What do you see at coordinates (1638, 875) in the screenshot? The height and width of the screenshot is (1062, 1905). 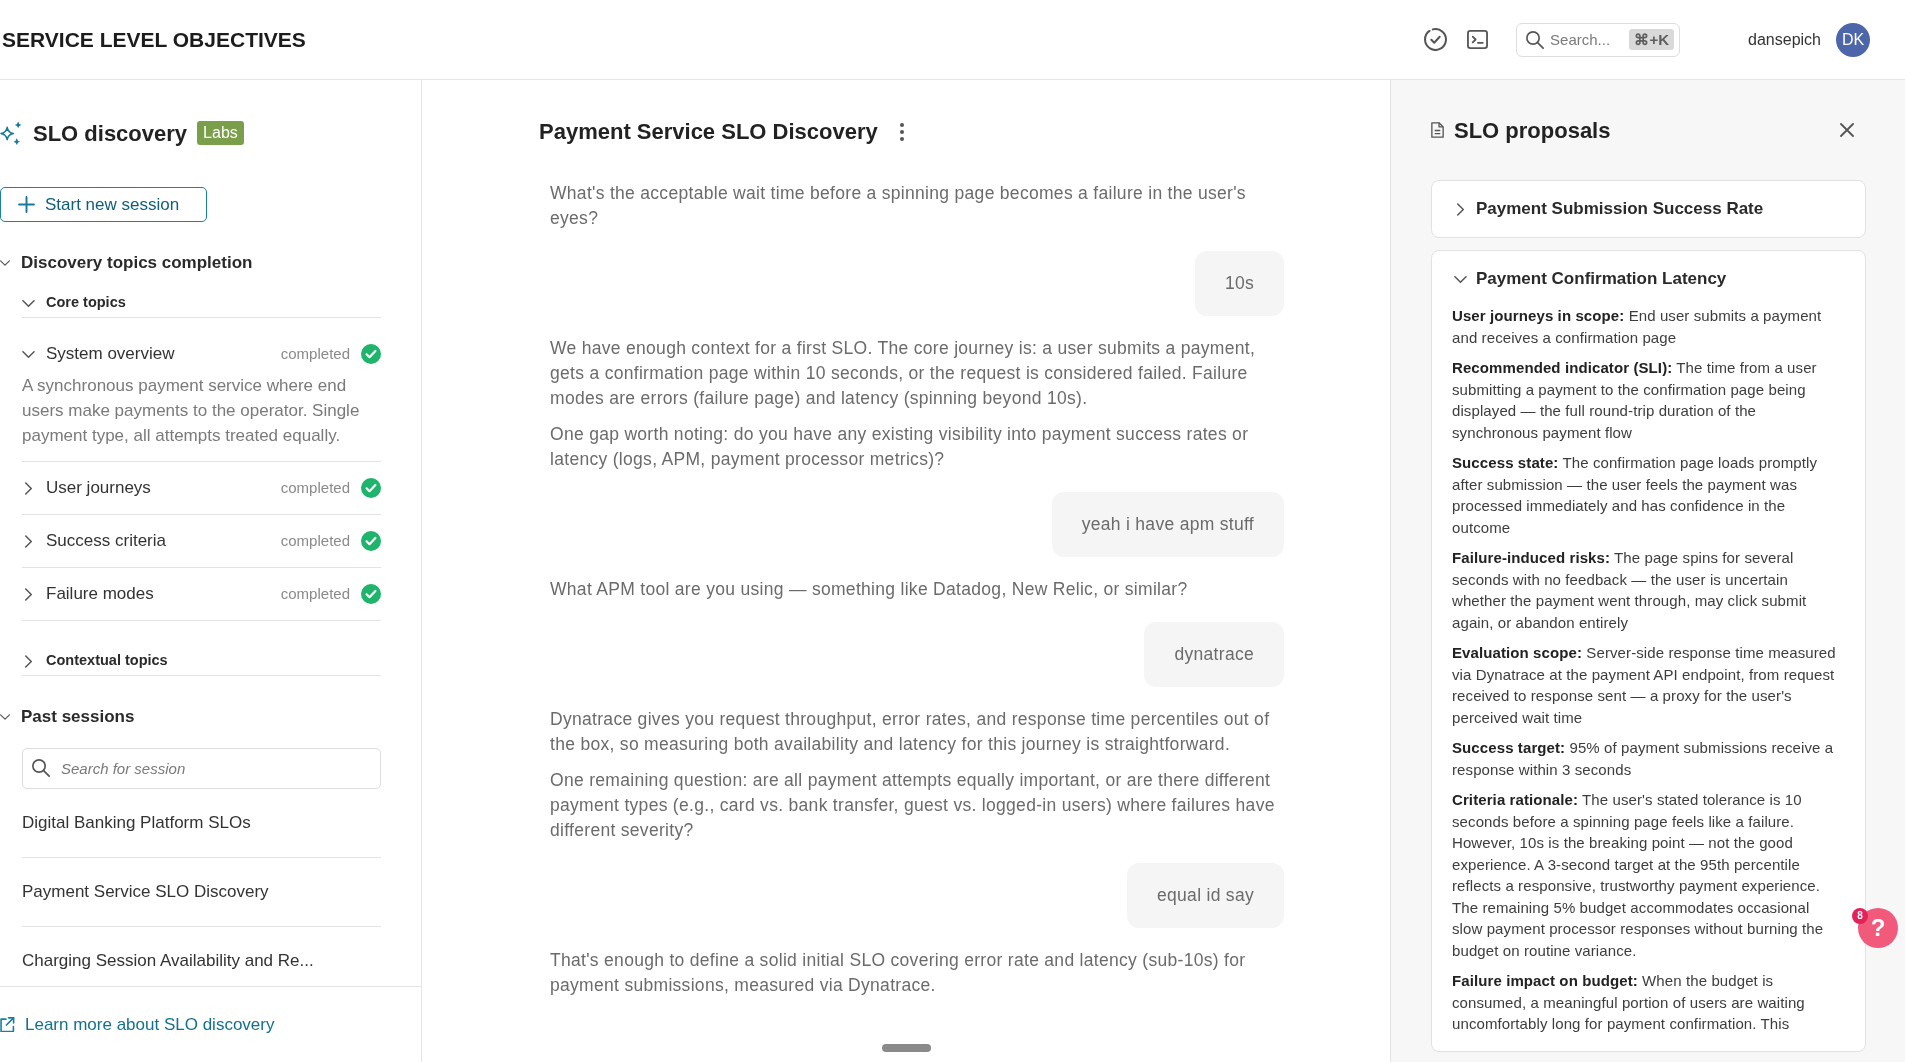 I see `proposal-detail: Criteria rationale: The user's stated tolerance is 10 seconds before a spinning page feels like a failure. However, 10s is the breaking point — not the good experience. A 3-second target at the 95th percentile reflects a responsive, trustworthy payment experience. The remaining 5% budget accommodates occasional slow payment processor responses without burning the budget on routine variance.` at bounding box center [1638, 875].